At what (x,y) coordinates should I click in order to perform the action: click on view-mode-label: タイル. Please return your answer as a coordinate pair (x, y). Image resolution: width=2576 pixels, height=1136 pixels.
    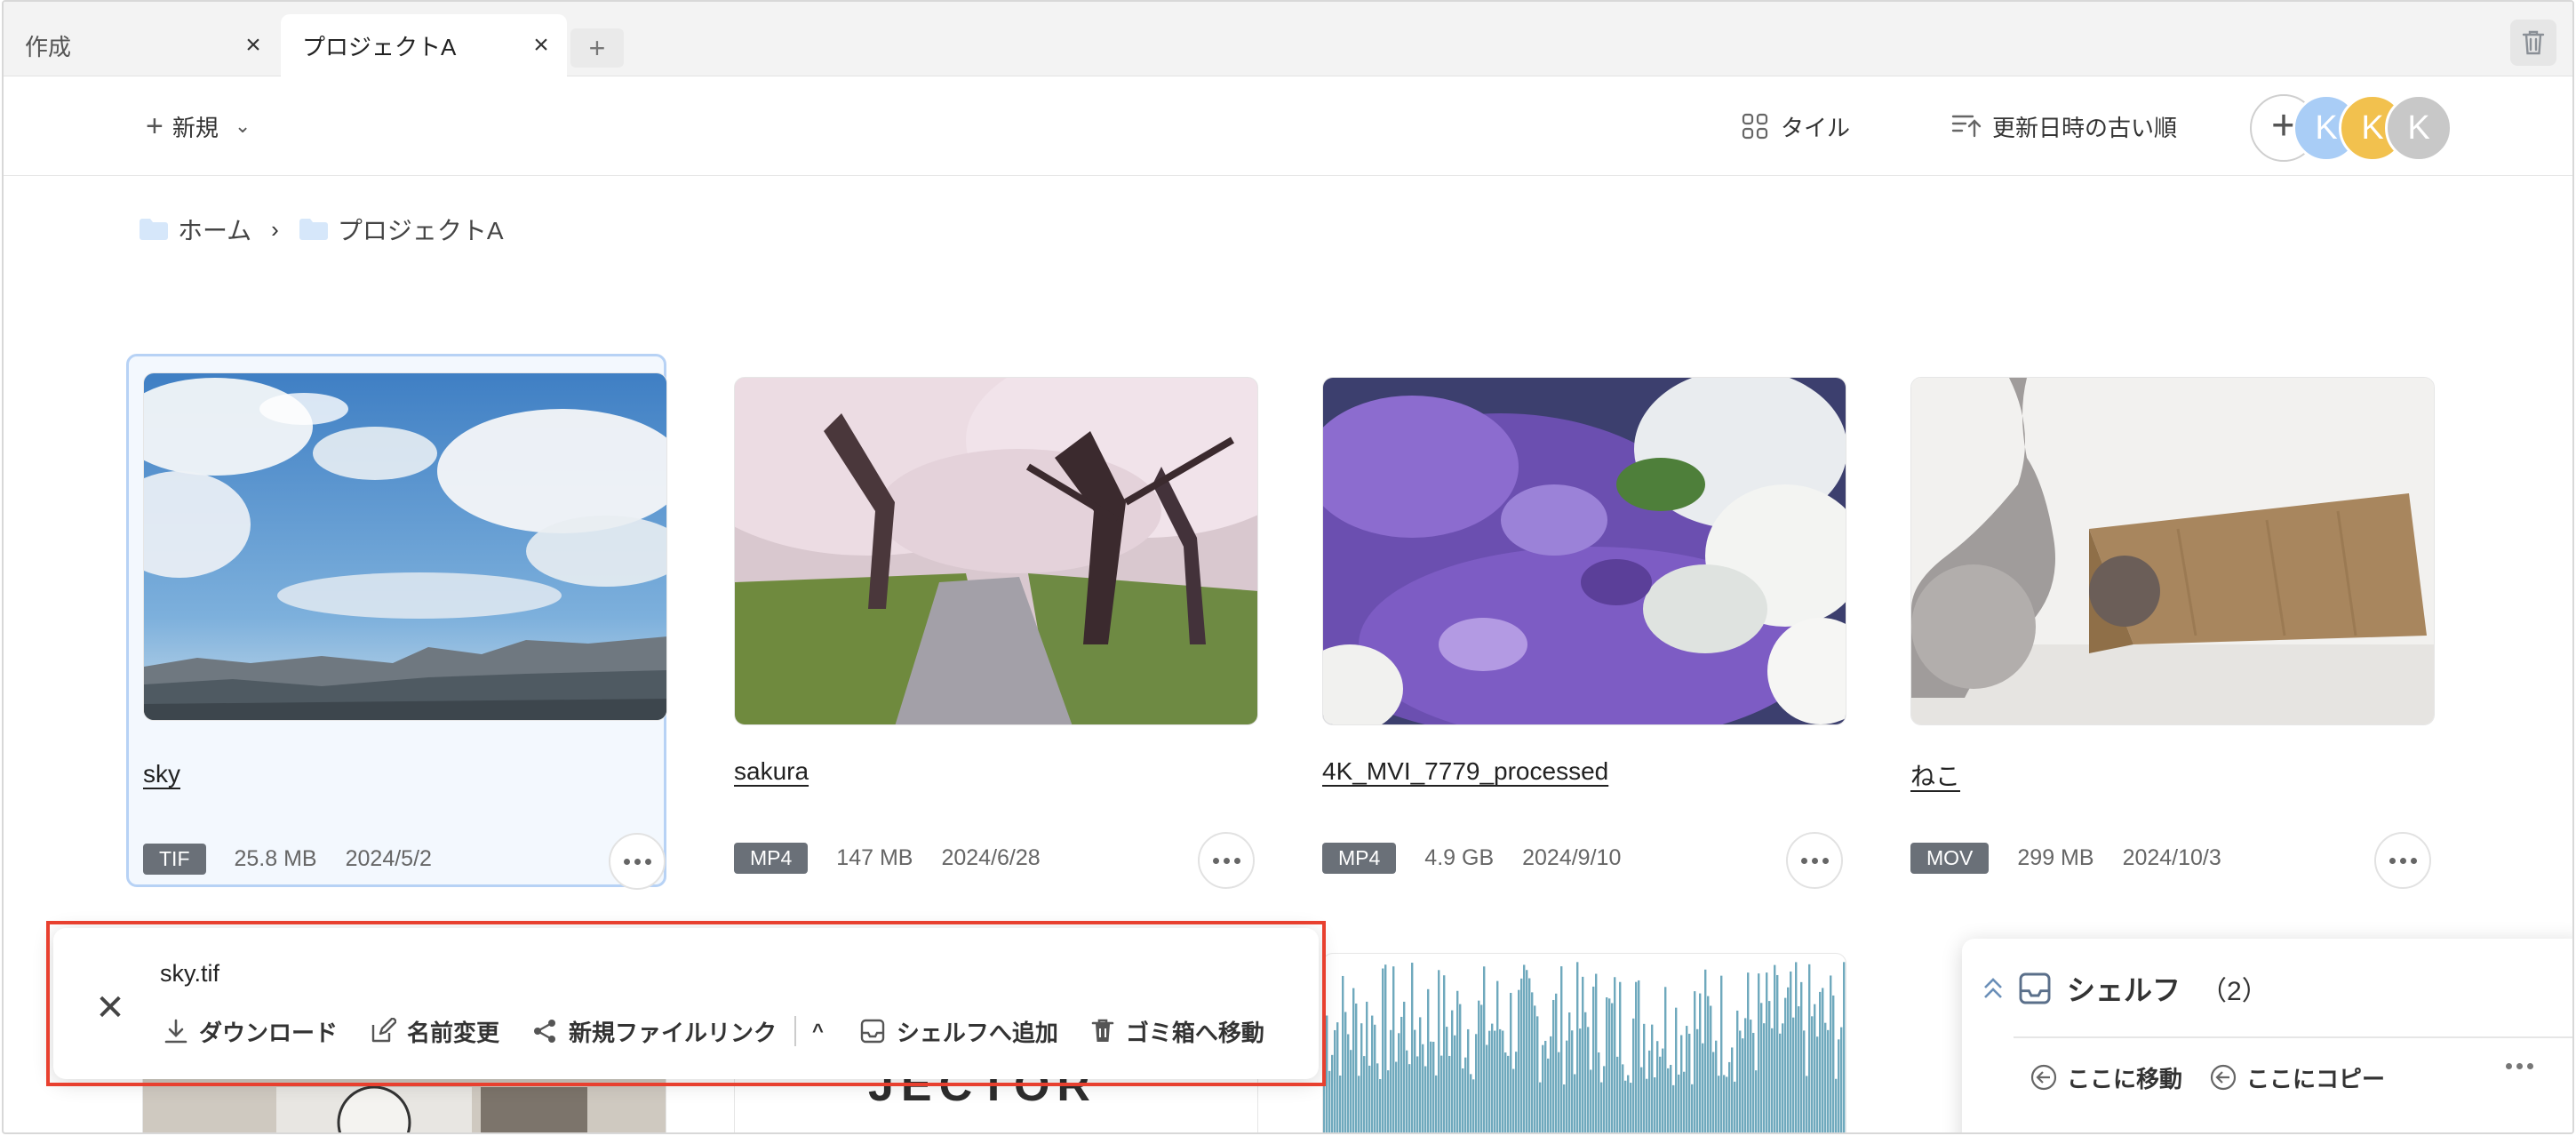
    Looking at the image, I should click on (1816, 127).